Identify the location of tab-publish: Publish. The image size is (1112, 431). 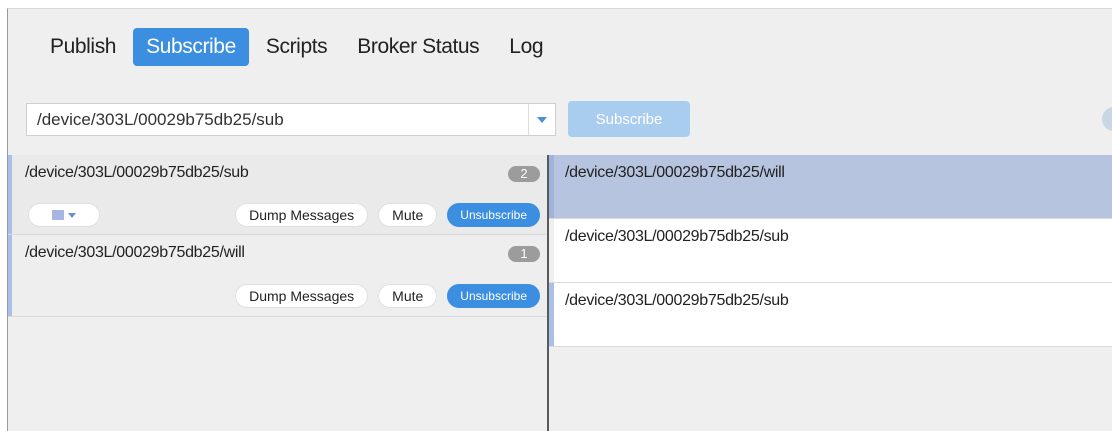
(84, 47).